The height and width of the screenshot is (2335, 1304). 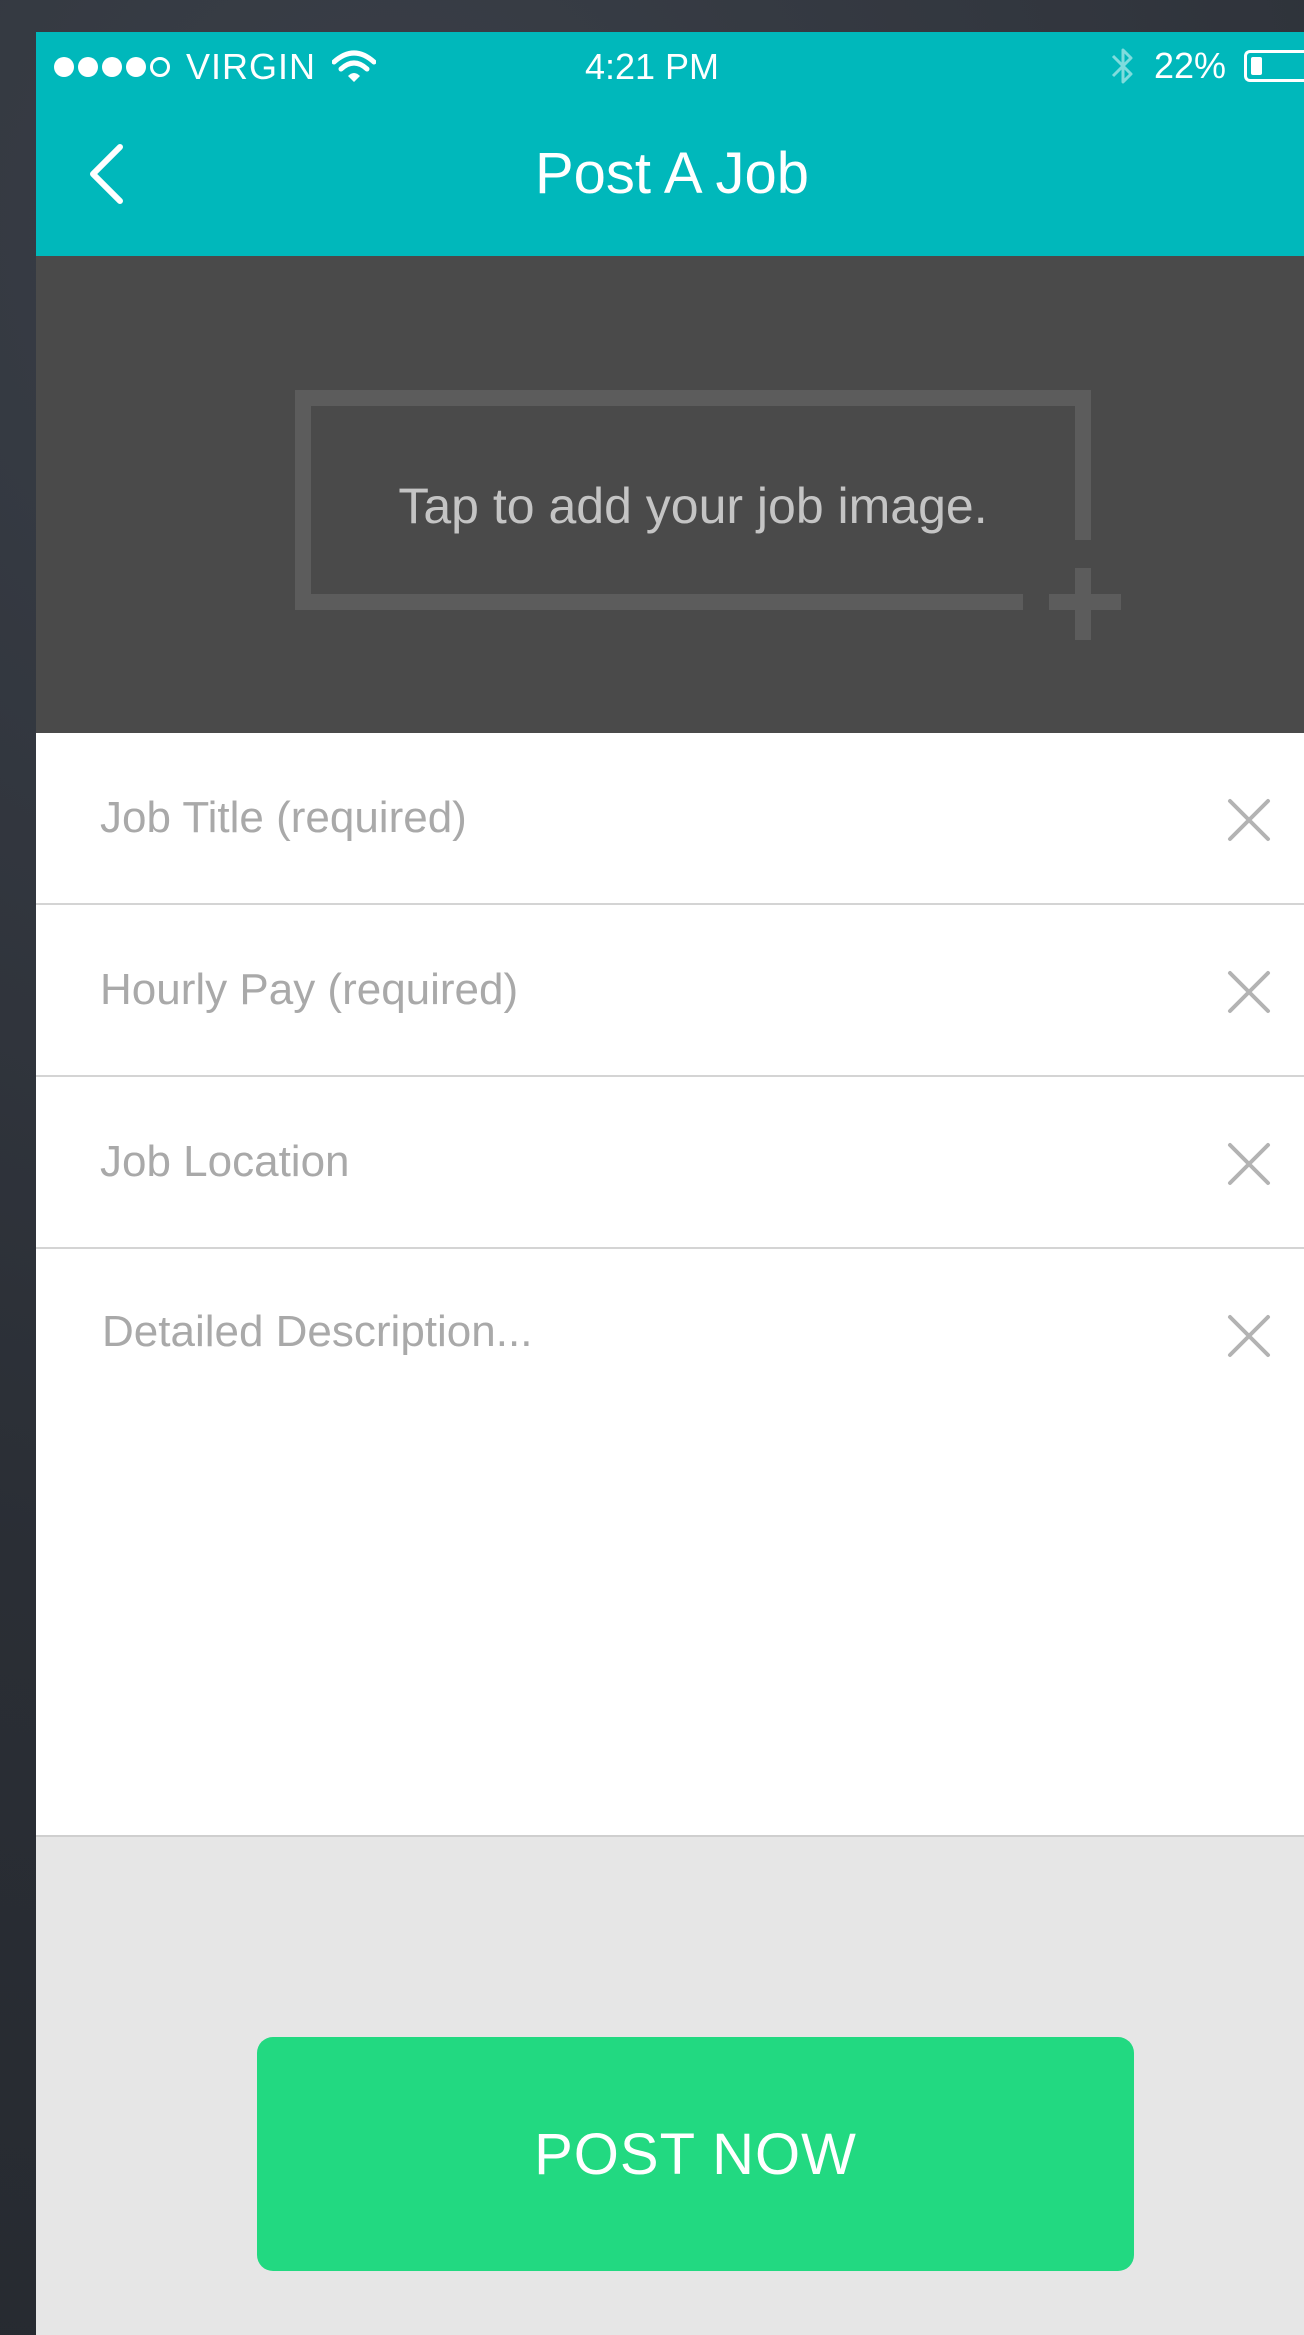 I want to click on battery-percent: 22%, so click(x=1189, y=65).